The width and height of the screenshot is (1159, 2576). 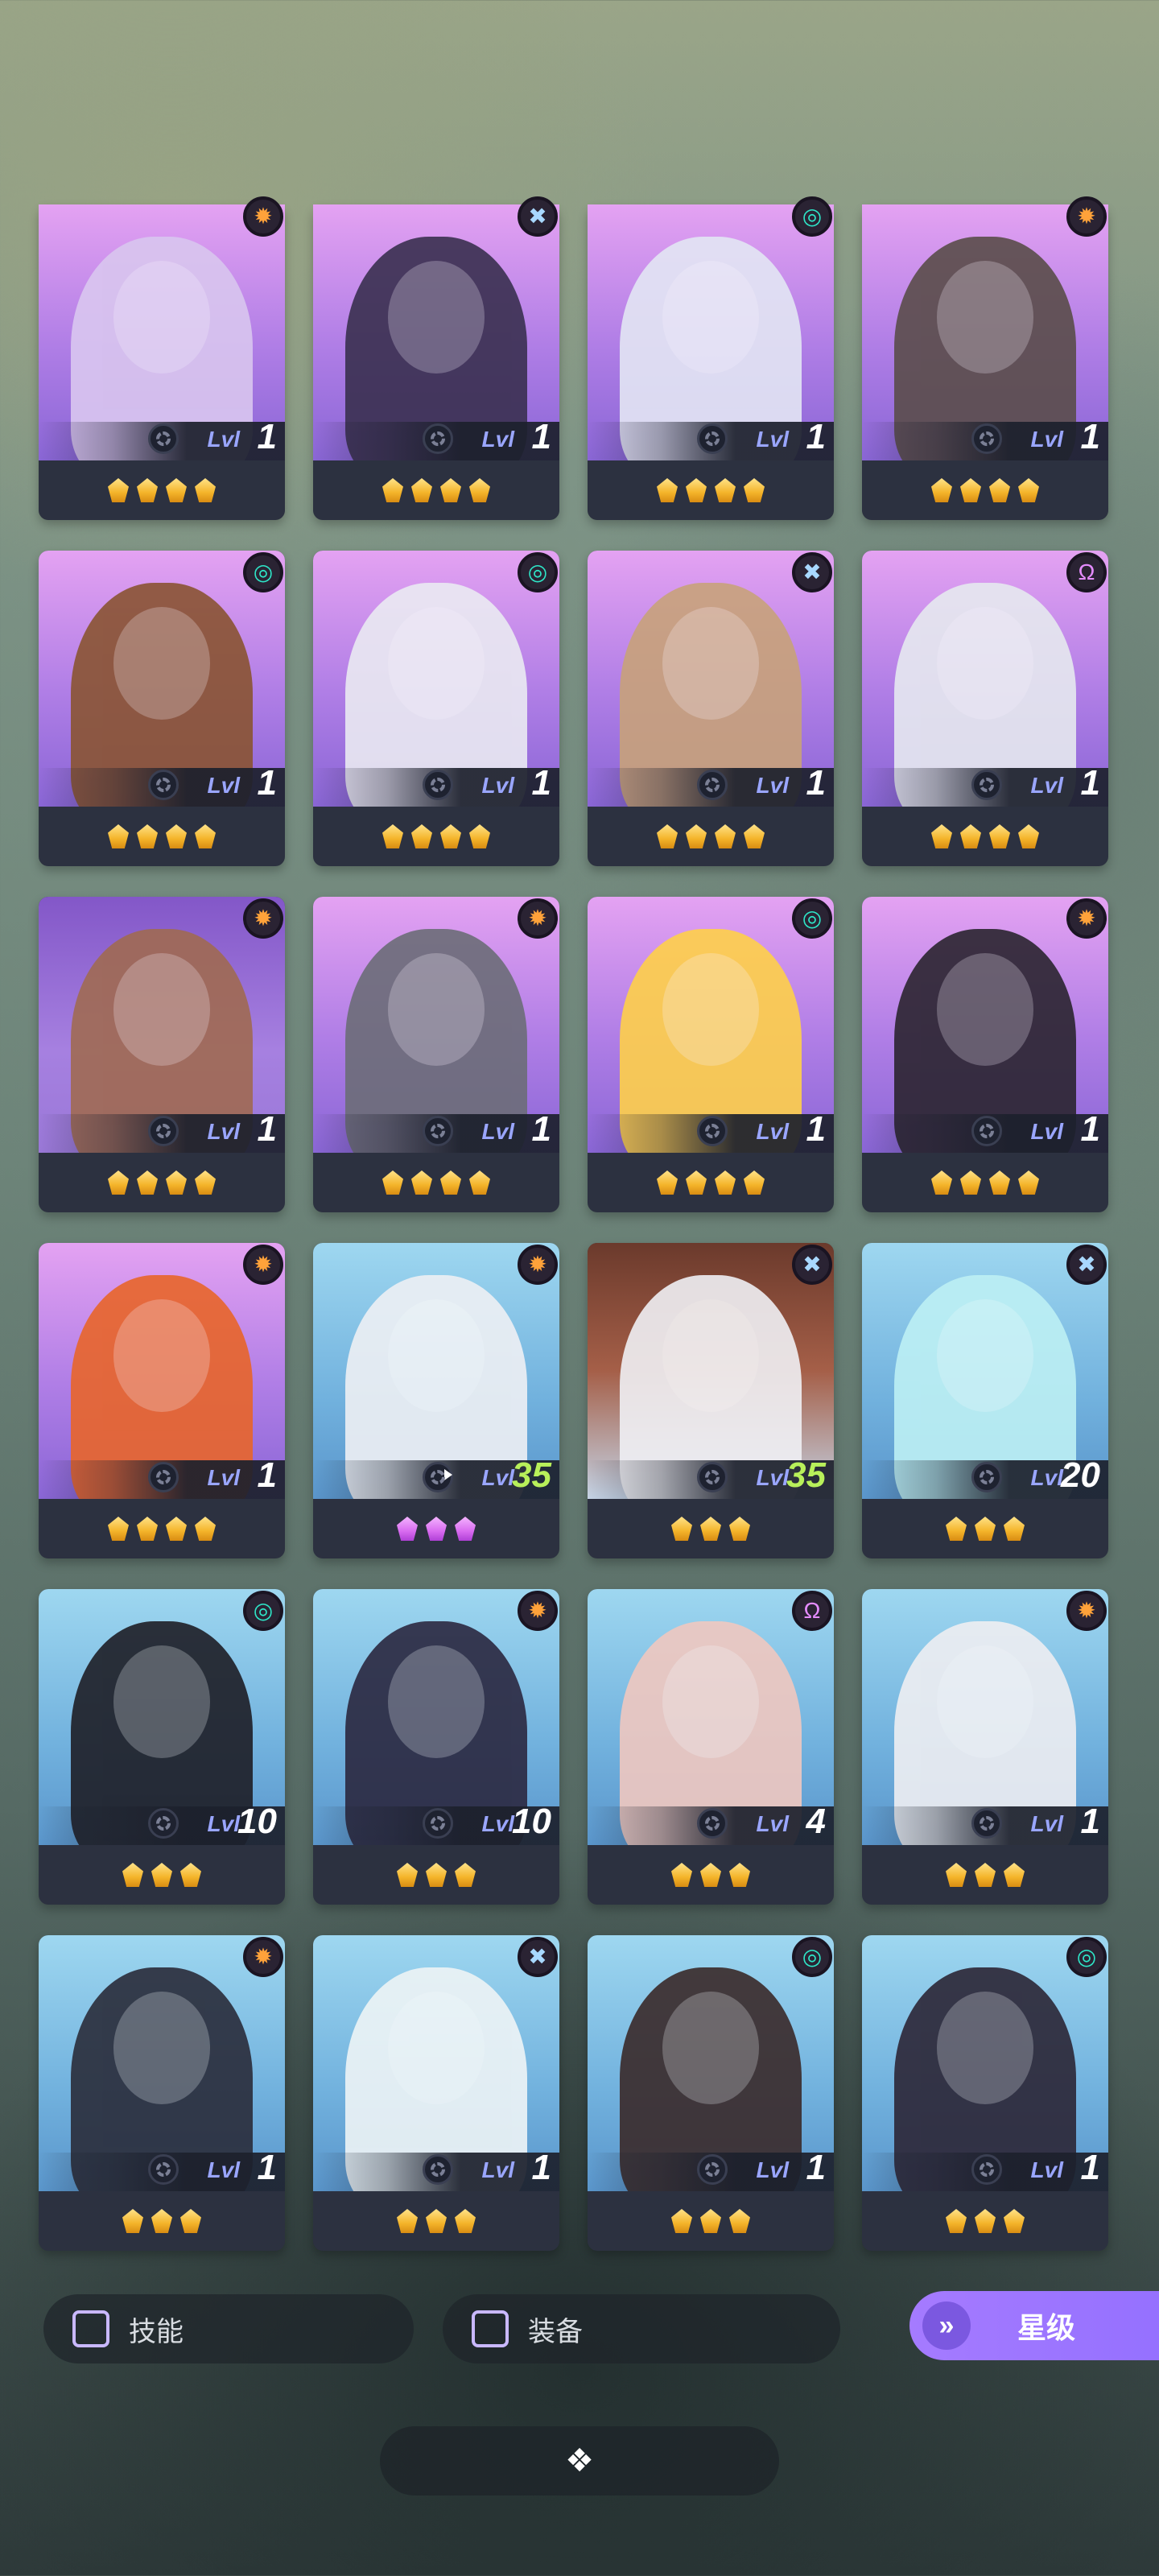 I want to click on hero-card: Lvl 1 Ω, so click(x=985, y=708).